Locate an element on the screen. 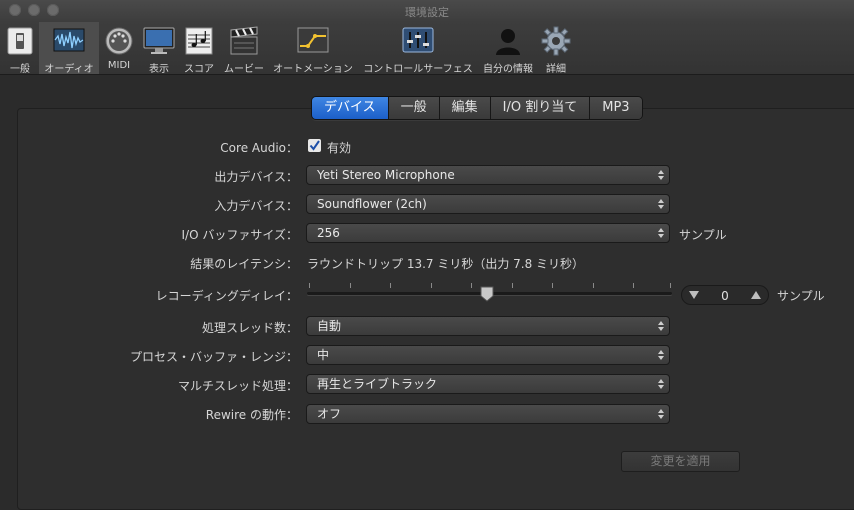 The height and width of the screenshot is (510, 854). tab-bar: デバイス 一般 編集 I/O 割り当て MP3 is located at coordinates (477, 108).